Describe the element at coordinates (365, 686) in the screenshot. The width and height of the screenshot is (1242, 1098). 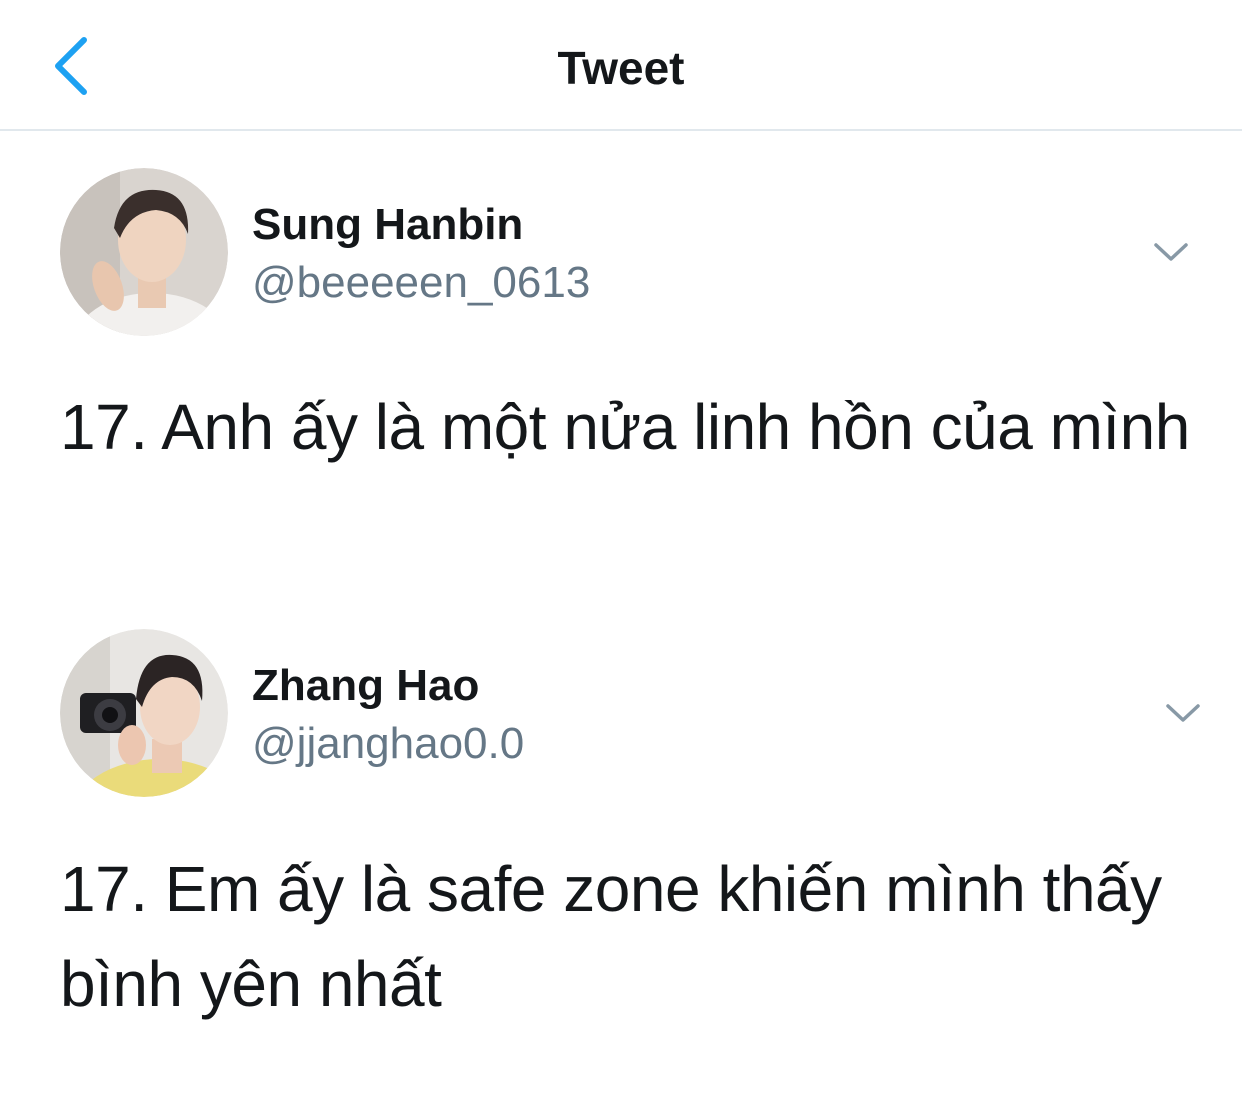
I see `display-name: Zhang Hao` at that location.